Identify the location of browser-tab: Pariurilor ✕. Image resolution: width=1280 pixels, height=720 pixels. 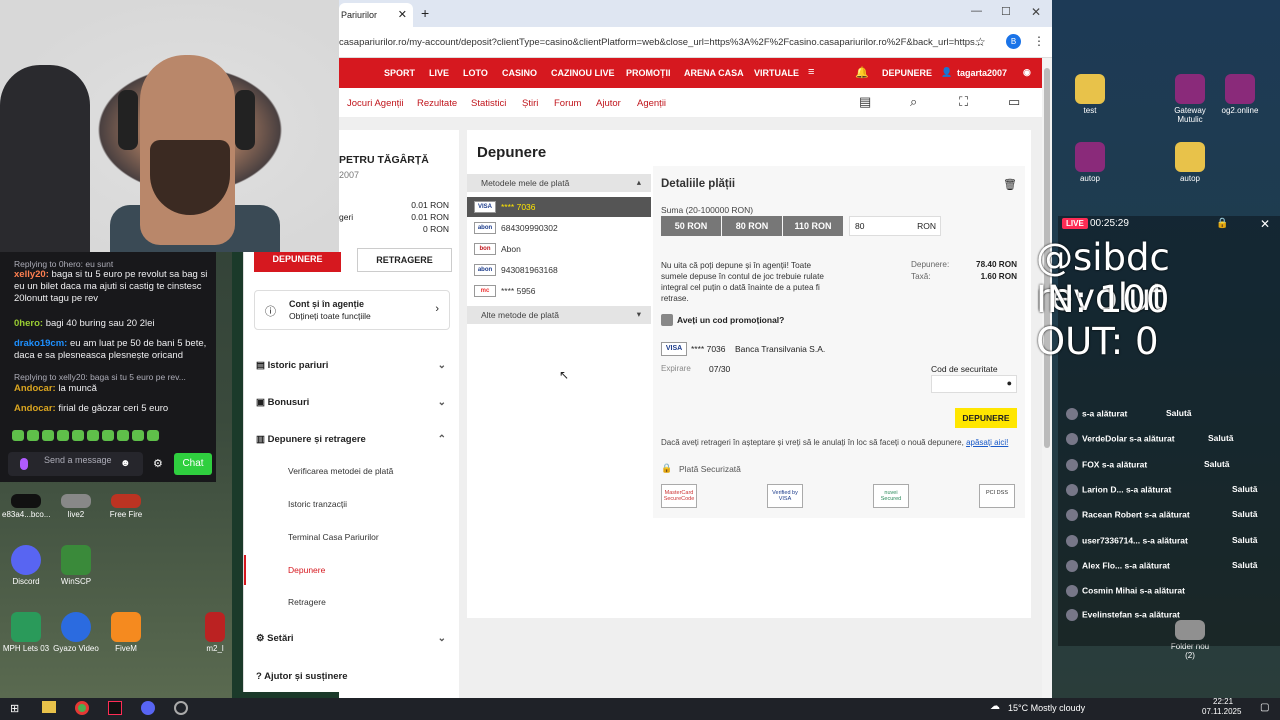
(376, 15).